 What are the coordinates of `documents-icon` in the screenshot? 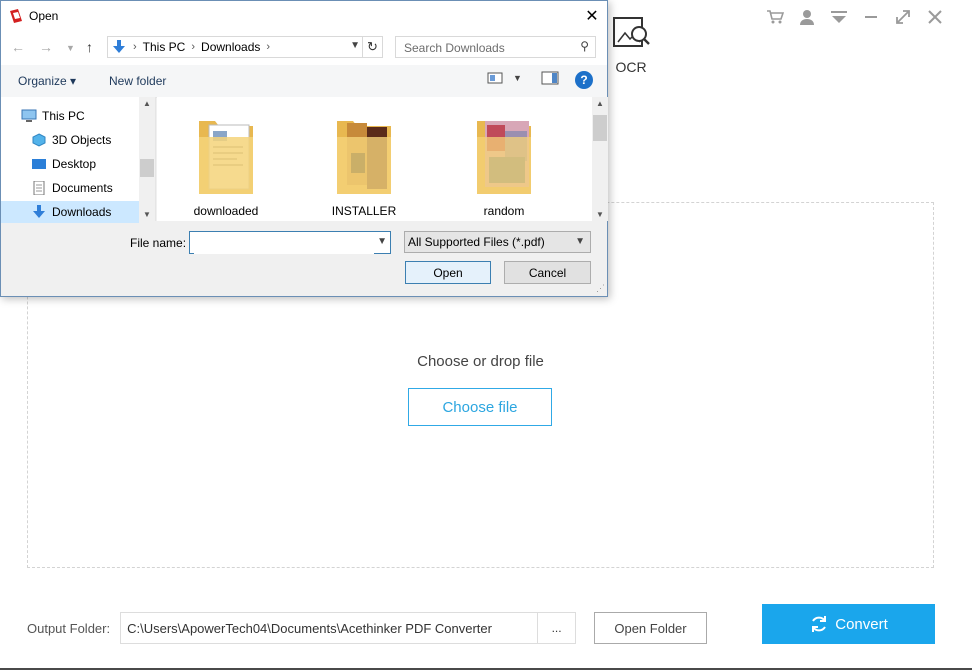 It's located at (39, 188).